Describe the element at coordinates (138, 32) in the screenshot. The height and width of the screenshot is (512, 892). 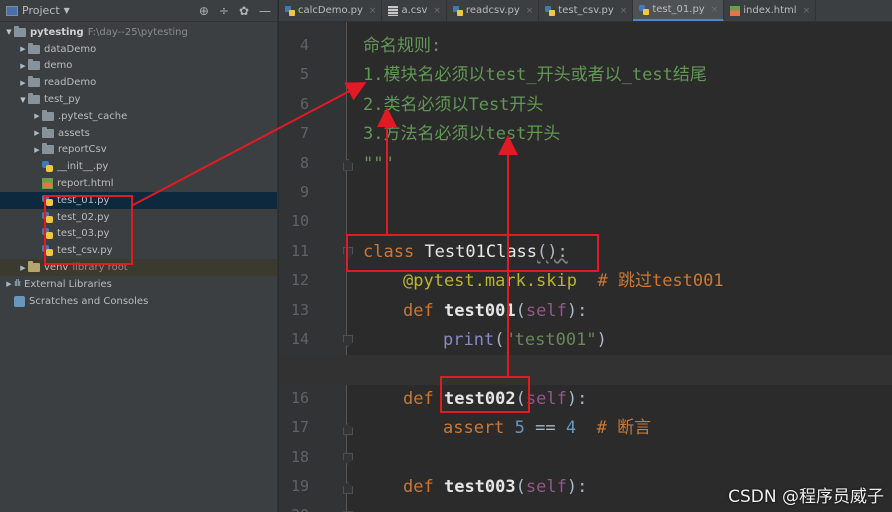
I see `tree-item: ▼ pytesting F:\day--25\pytesting` at that location.